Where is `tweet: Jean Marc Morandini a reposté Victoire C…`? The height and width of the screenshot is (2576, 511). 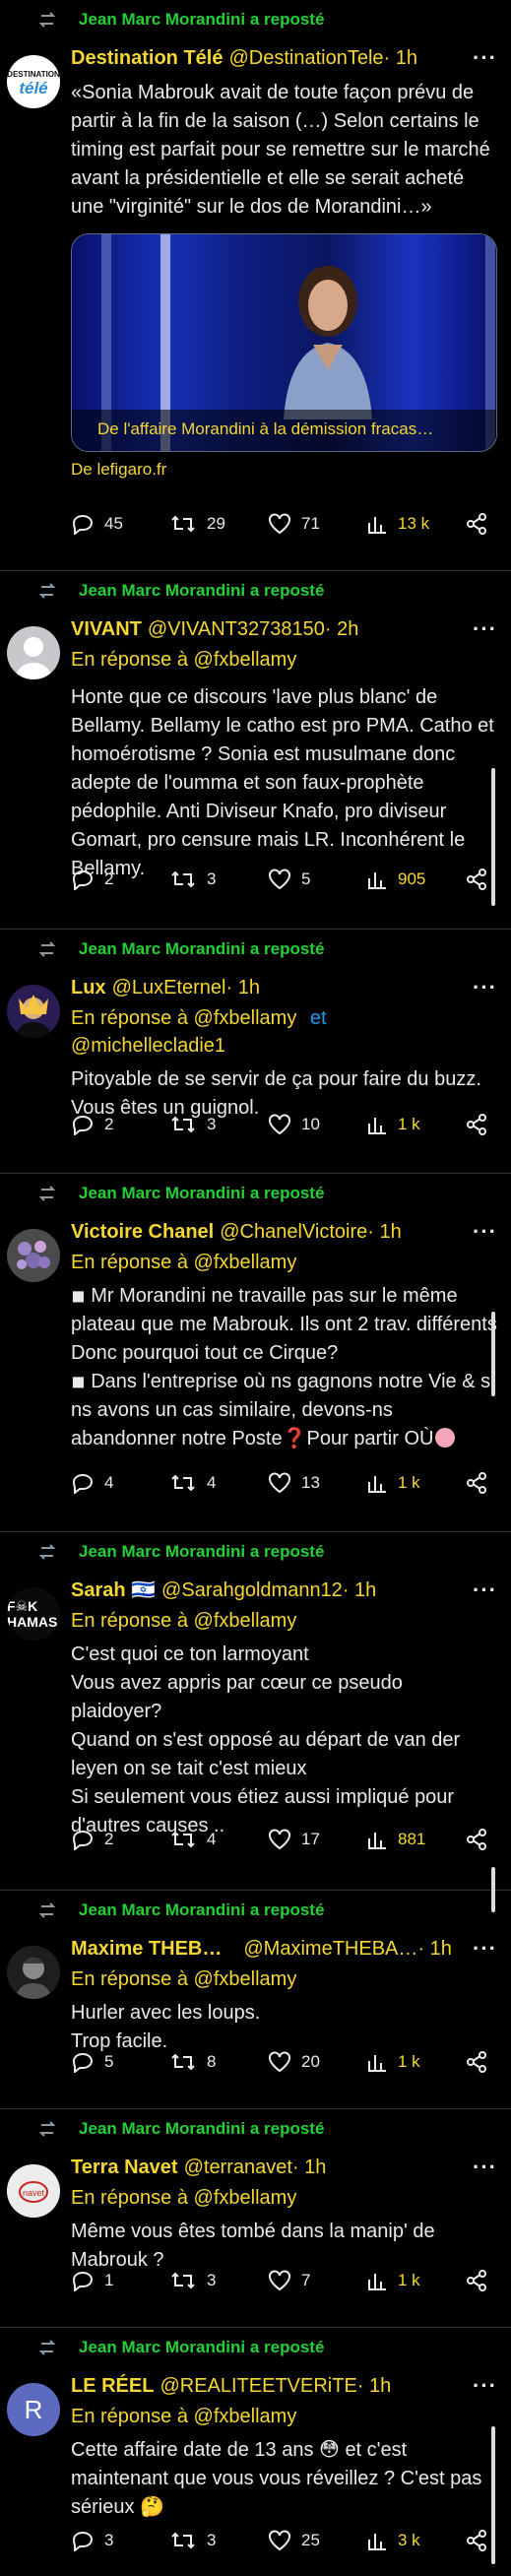
tweet: Jean Marc Morandini a reposté Victoire C… is located at coordinates (255, 1353).